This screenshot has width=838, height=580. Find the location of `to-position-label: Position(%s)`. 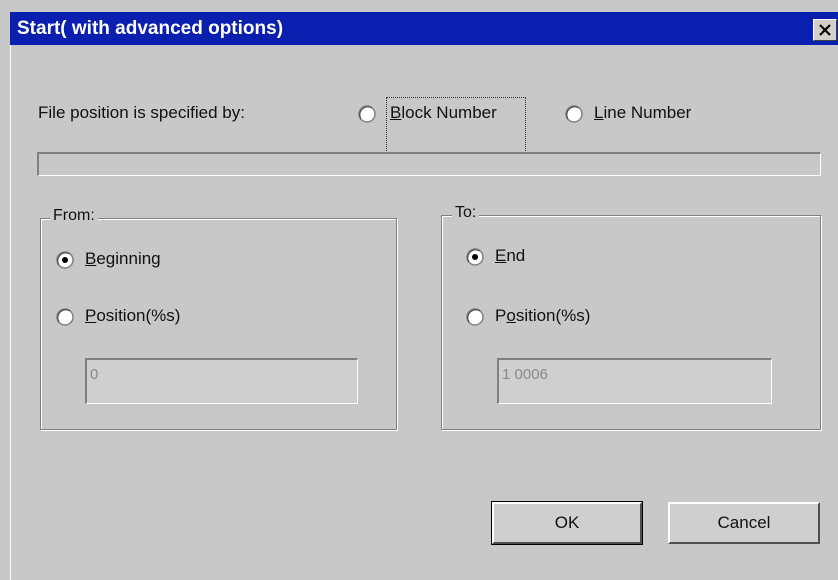

to-position-label: Position(%s) is located at coordinates (542, 316).